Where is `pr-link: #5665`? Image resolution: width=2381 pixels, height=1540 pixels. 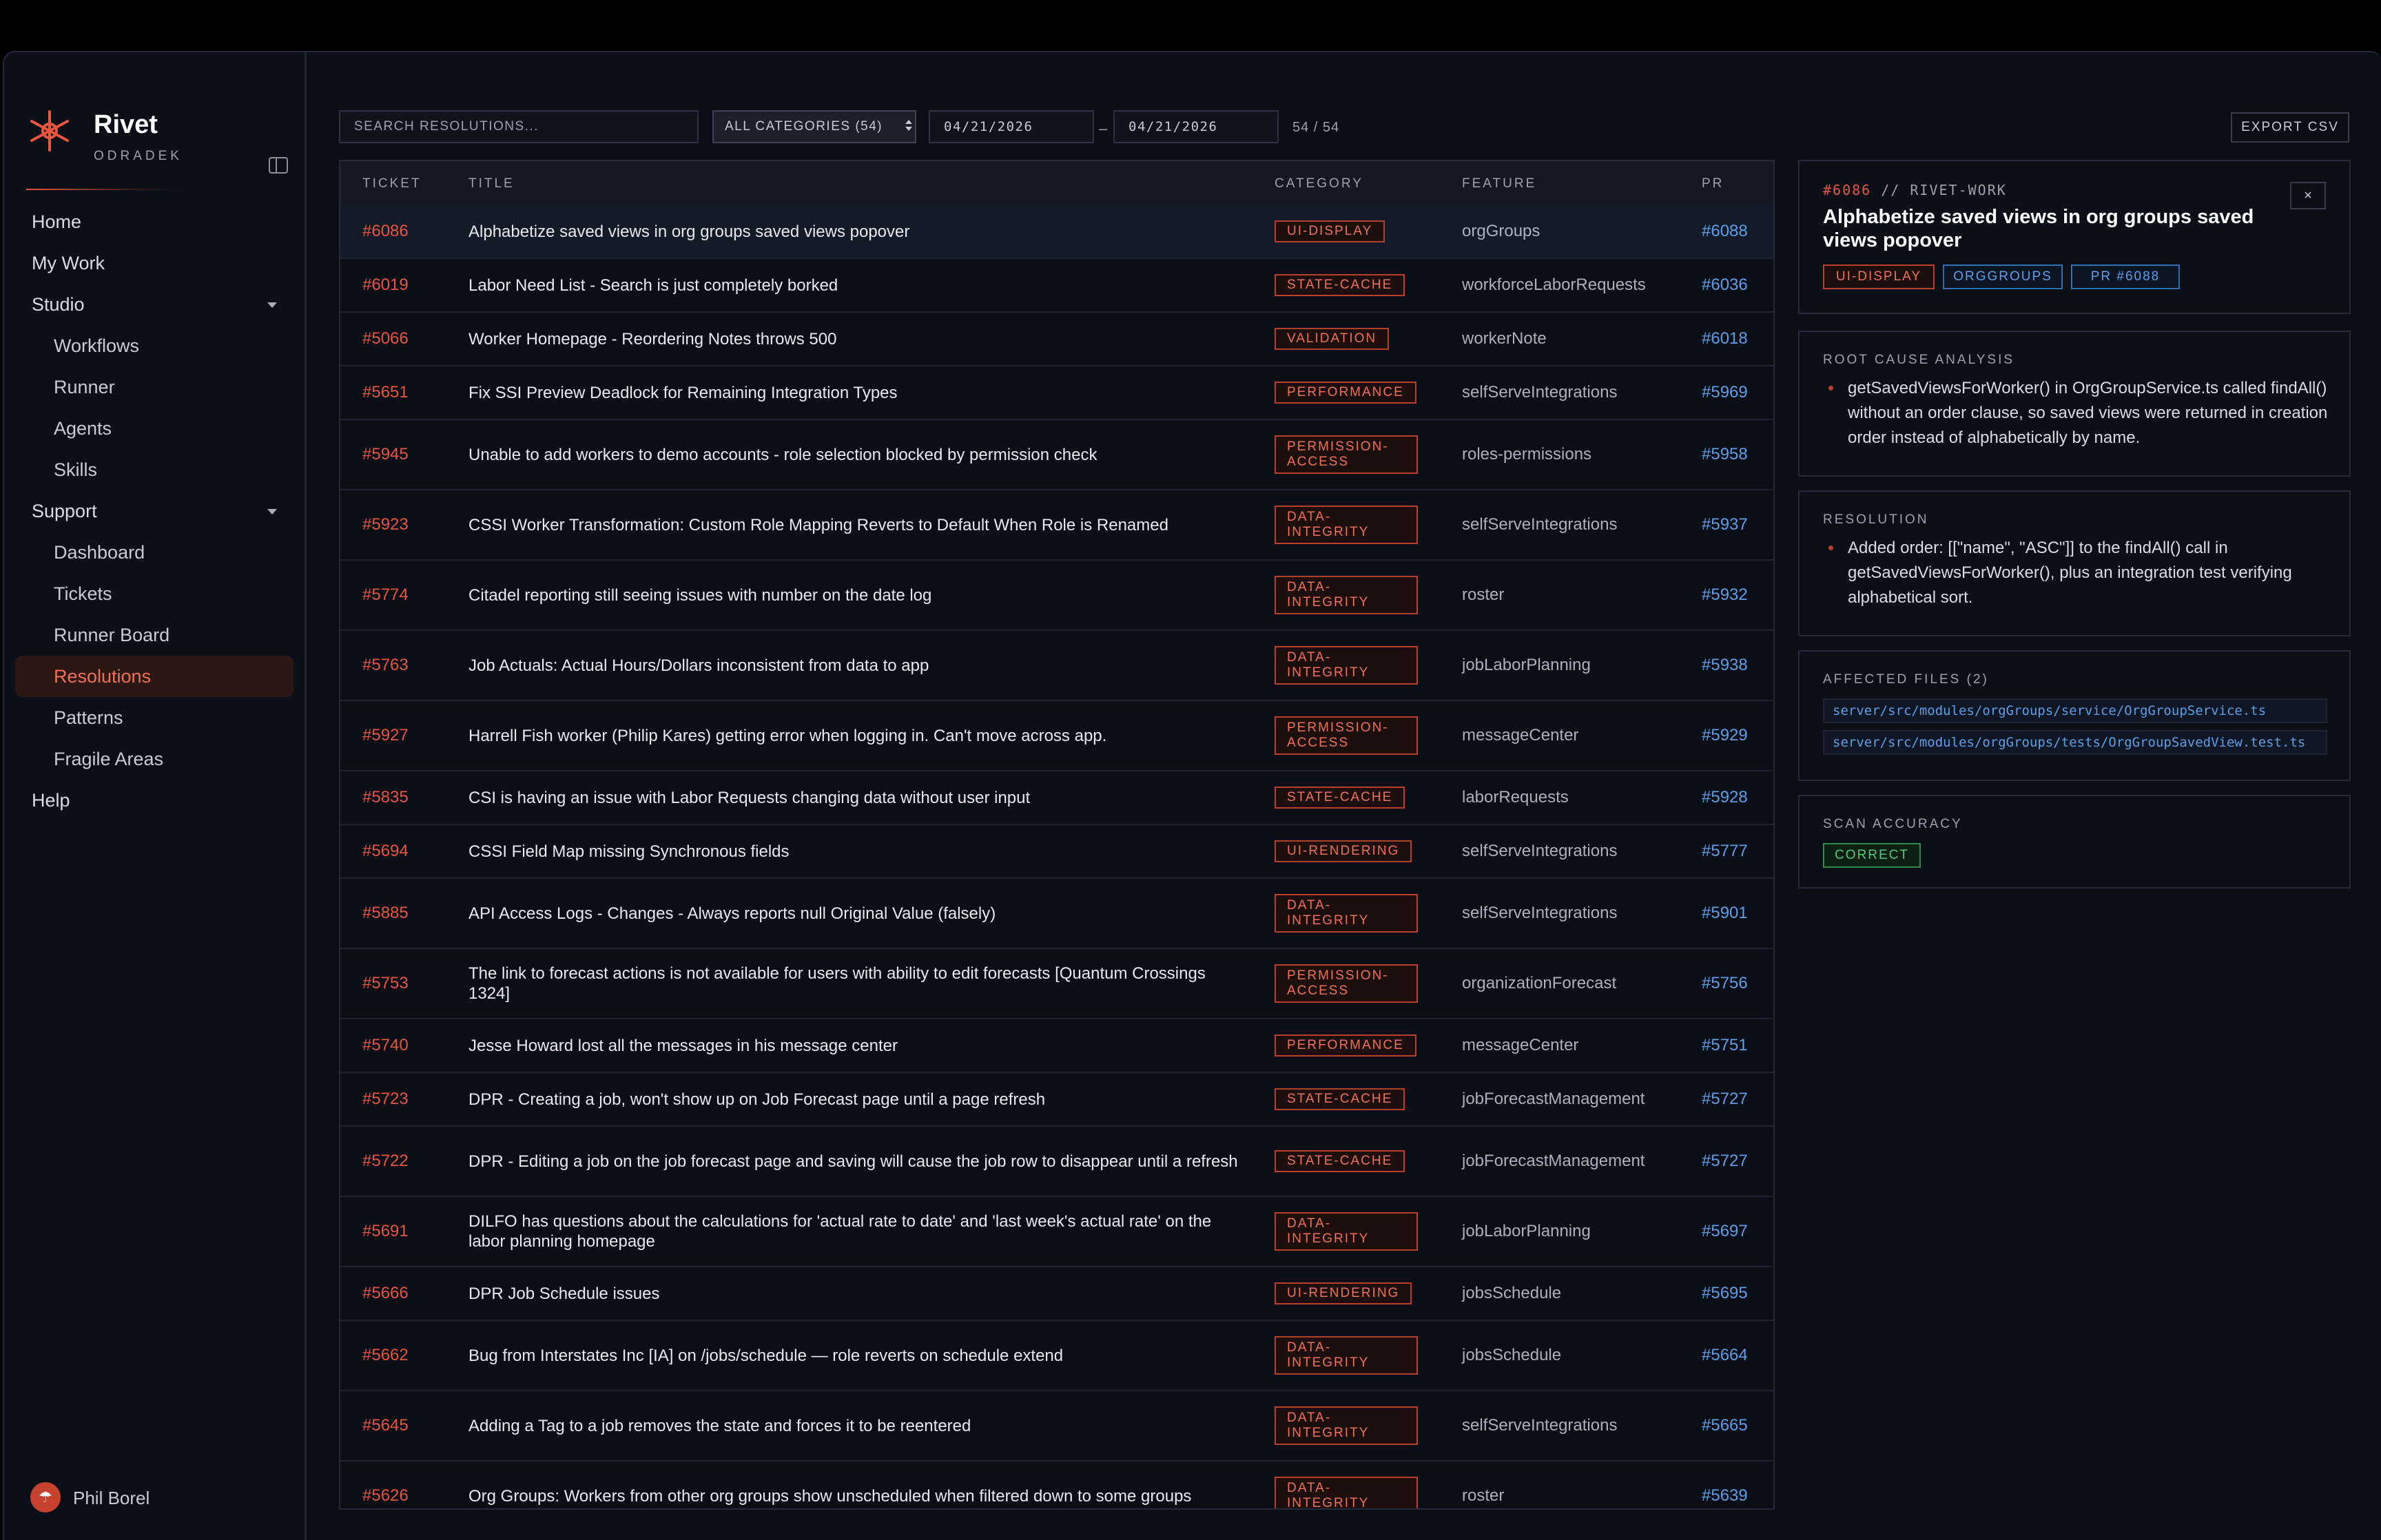 pr-link: #5665 is located at coordinates (1725, 1425).